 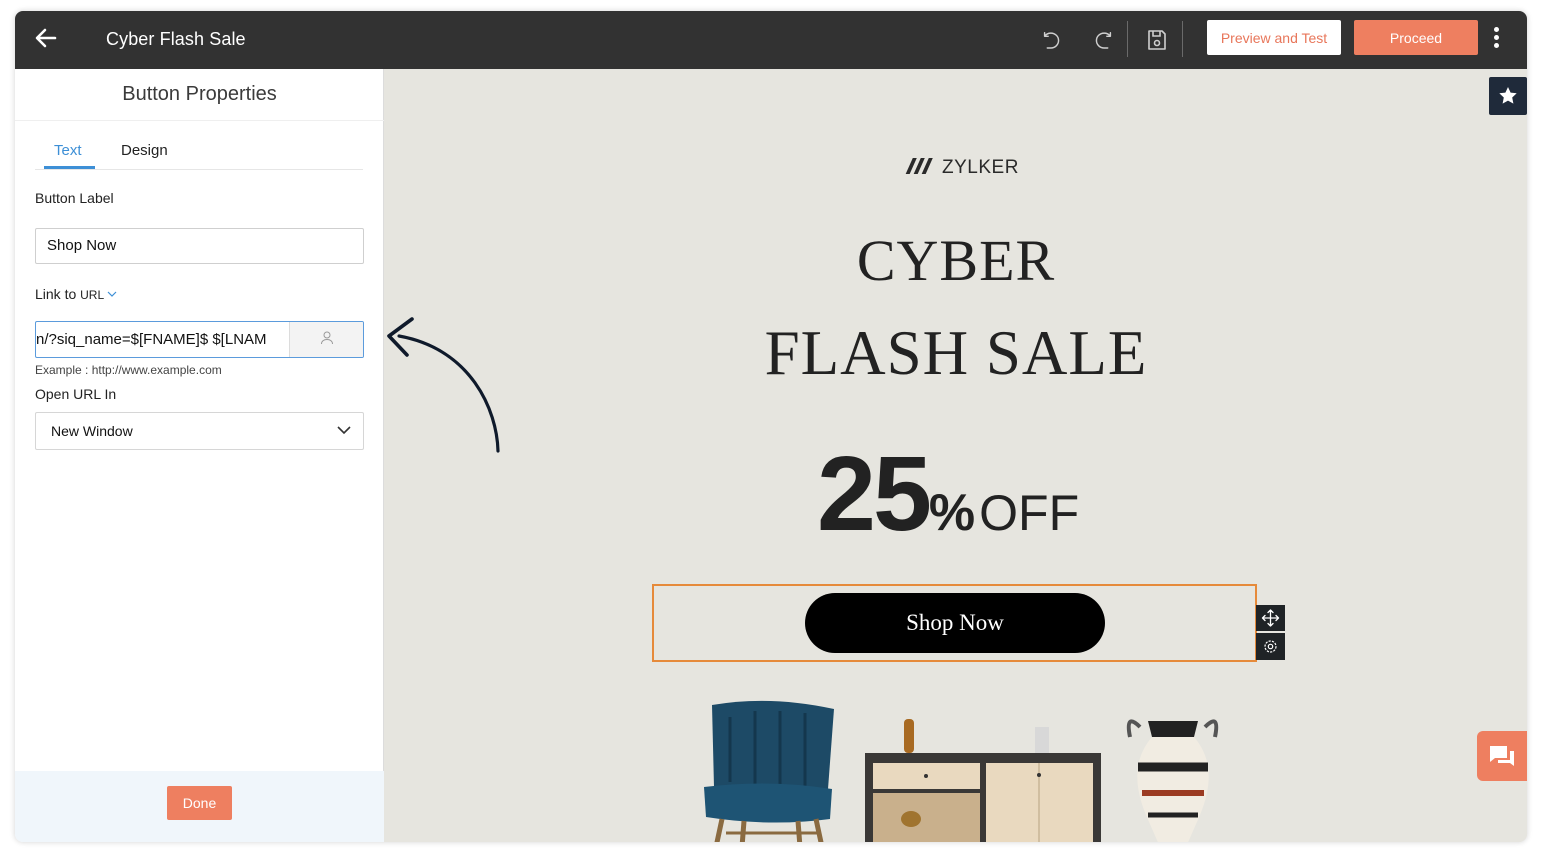 I want to click on open-url-in-value: New Window, so click(x=92, y=431).